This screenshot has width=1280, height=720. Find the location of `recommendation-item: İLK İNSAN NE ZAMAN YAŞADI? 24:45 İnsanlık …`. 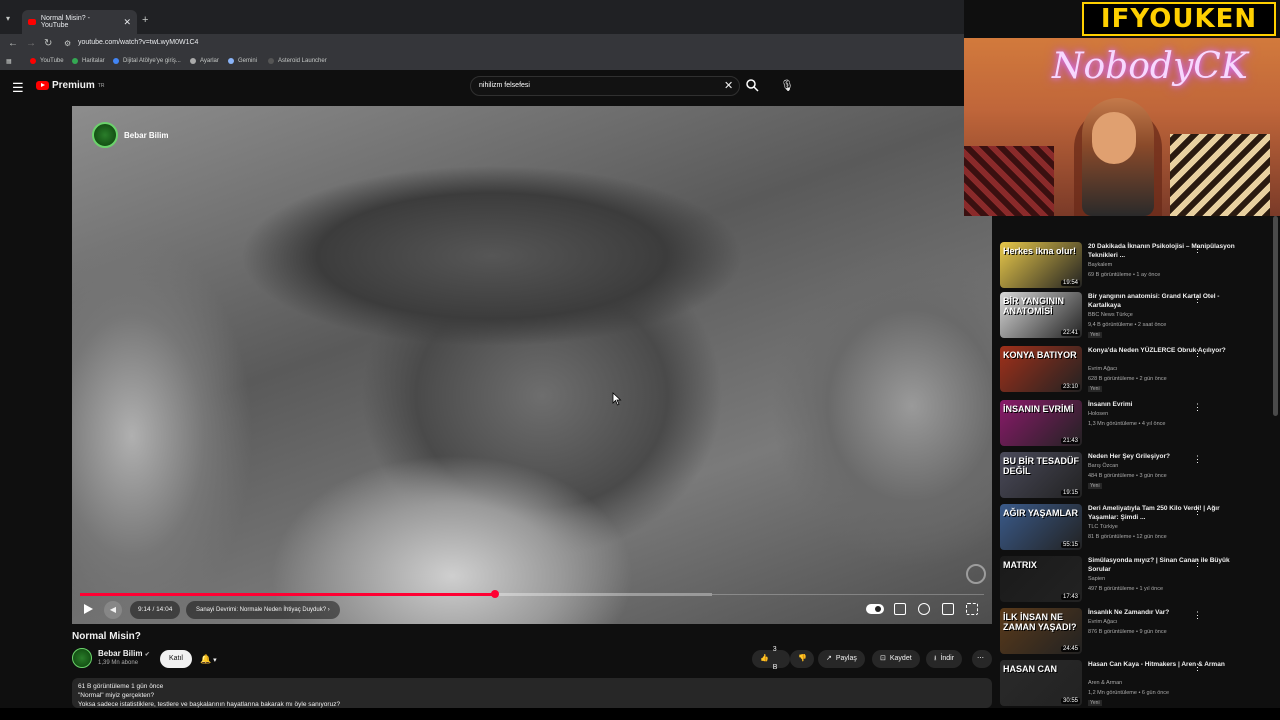

recommendation-item: İLK İNSAN NE ZAMAN YAŞADI? 24:45 İnsanlık … is located at coordinates (1135, 633).